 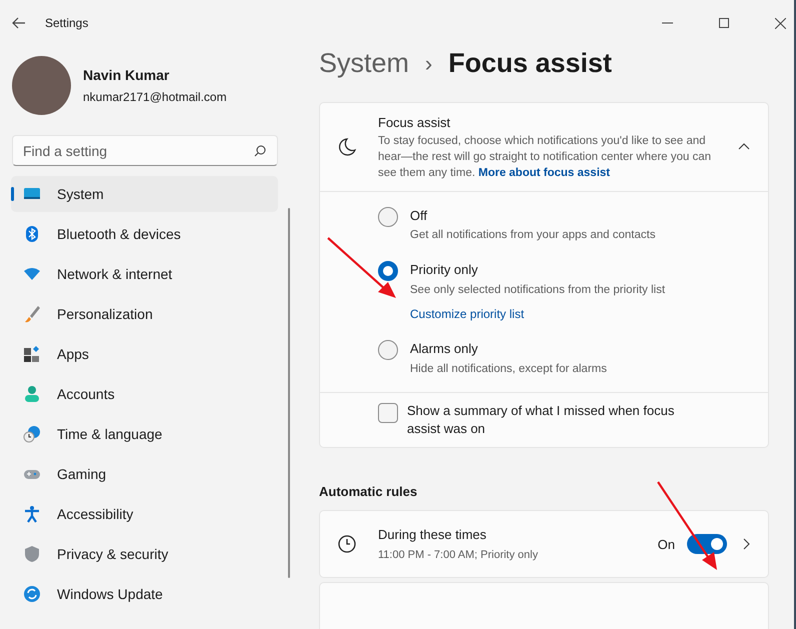 What do you see at coordinates (19, 23) in the screenshot?
I see `back-arrow-icon` at bounding box center [19, 23].